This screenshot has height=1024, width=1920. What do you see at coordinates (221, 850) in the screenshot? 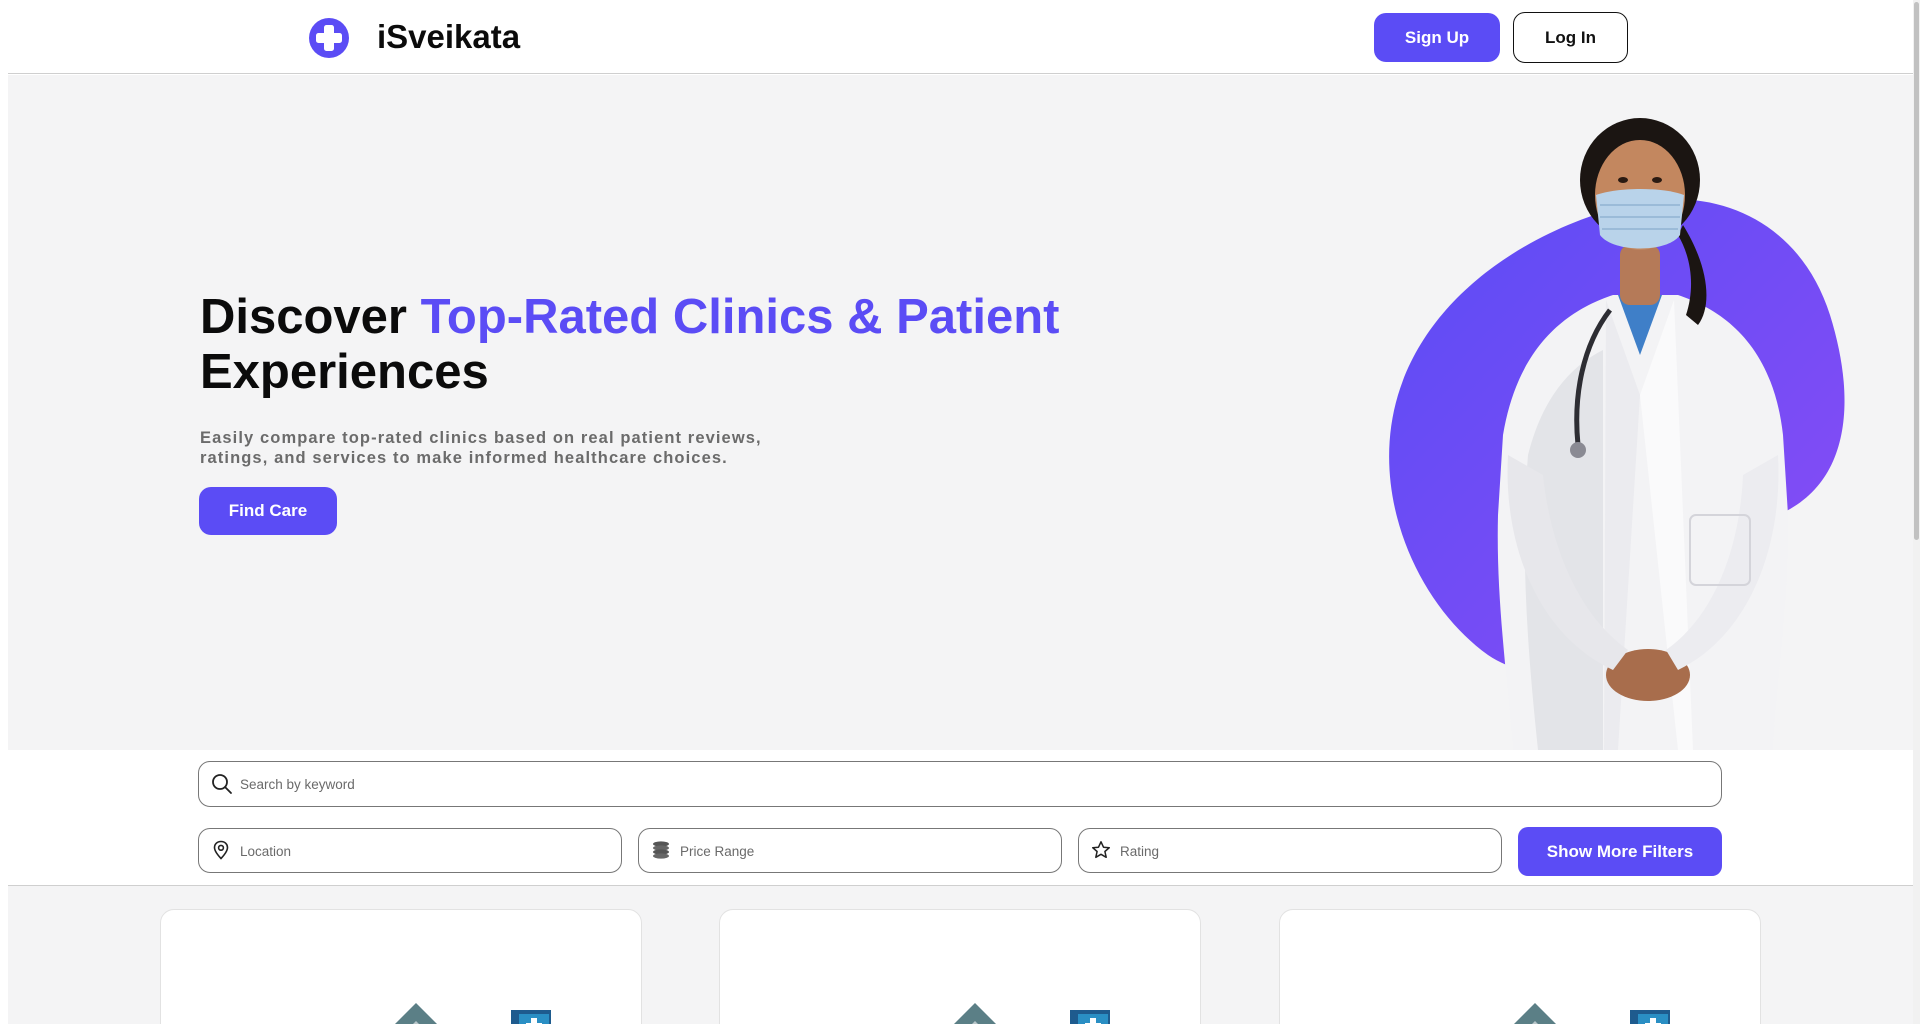
I see `map-pin-icon` at bounding box center [221, 850].